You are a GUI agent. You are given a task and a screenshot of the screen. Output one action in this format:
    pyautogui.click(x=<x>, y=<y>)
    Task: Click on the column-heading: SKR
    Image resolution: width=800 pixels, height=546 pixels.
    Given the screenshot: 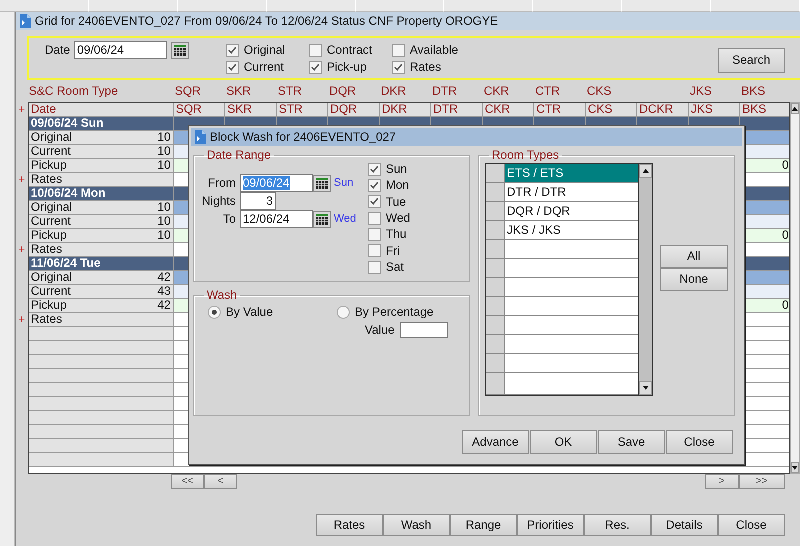 What is the action you would take?
    pyautogui.click(x=239, y=91)
    